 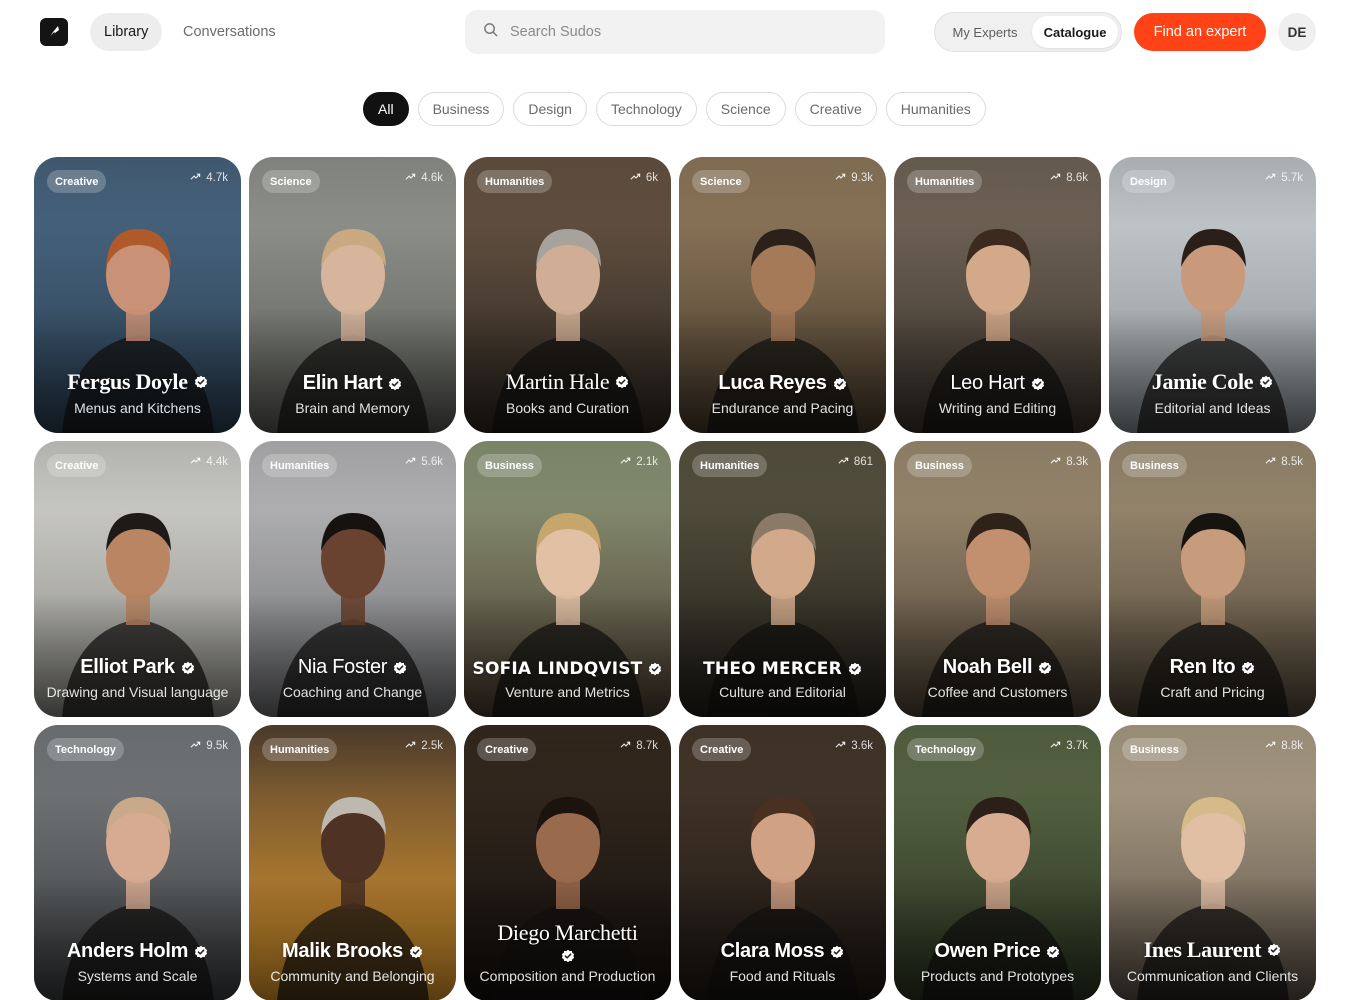 I want to click on expert-name-row: Ines Laurent, so click(x=1212, y=950).